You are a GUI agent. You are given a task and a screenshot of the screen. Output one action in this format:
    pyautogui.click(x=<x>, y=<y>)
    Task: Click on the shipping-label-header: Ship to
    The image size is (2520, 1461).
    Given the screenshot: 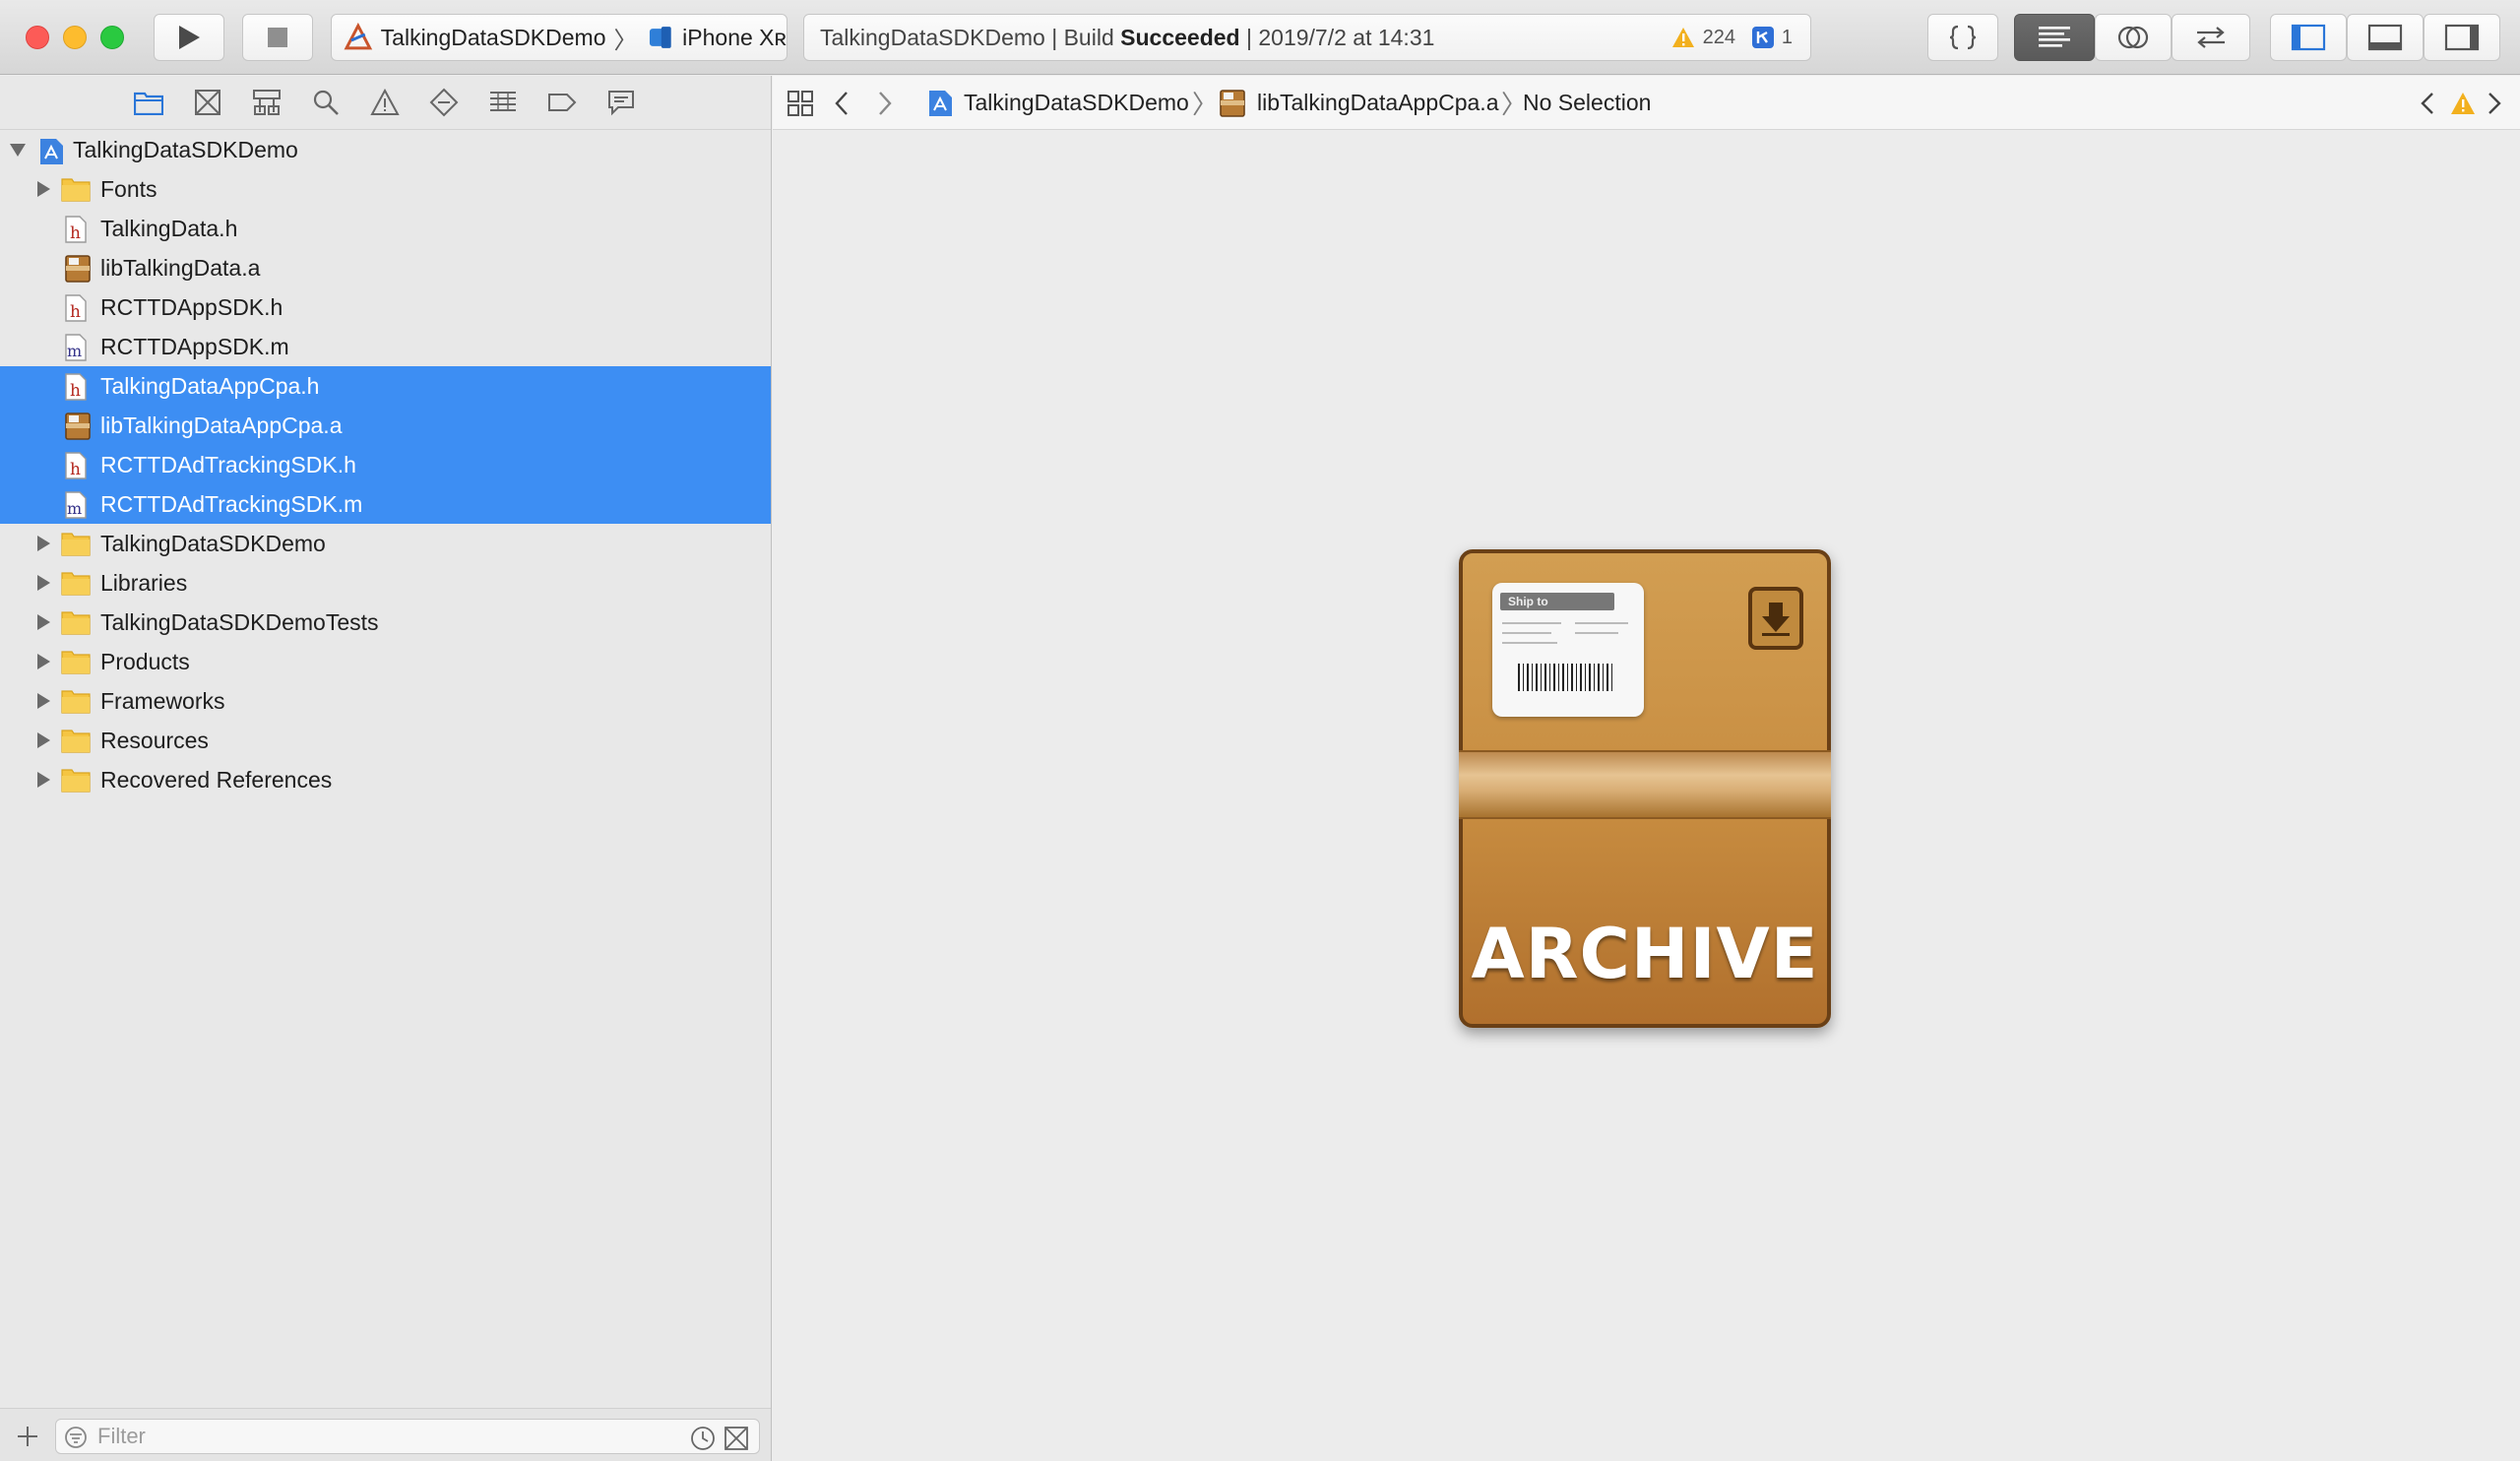 What is the action you would take?
    pyautogui.click(x=1557, y=601)
    